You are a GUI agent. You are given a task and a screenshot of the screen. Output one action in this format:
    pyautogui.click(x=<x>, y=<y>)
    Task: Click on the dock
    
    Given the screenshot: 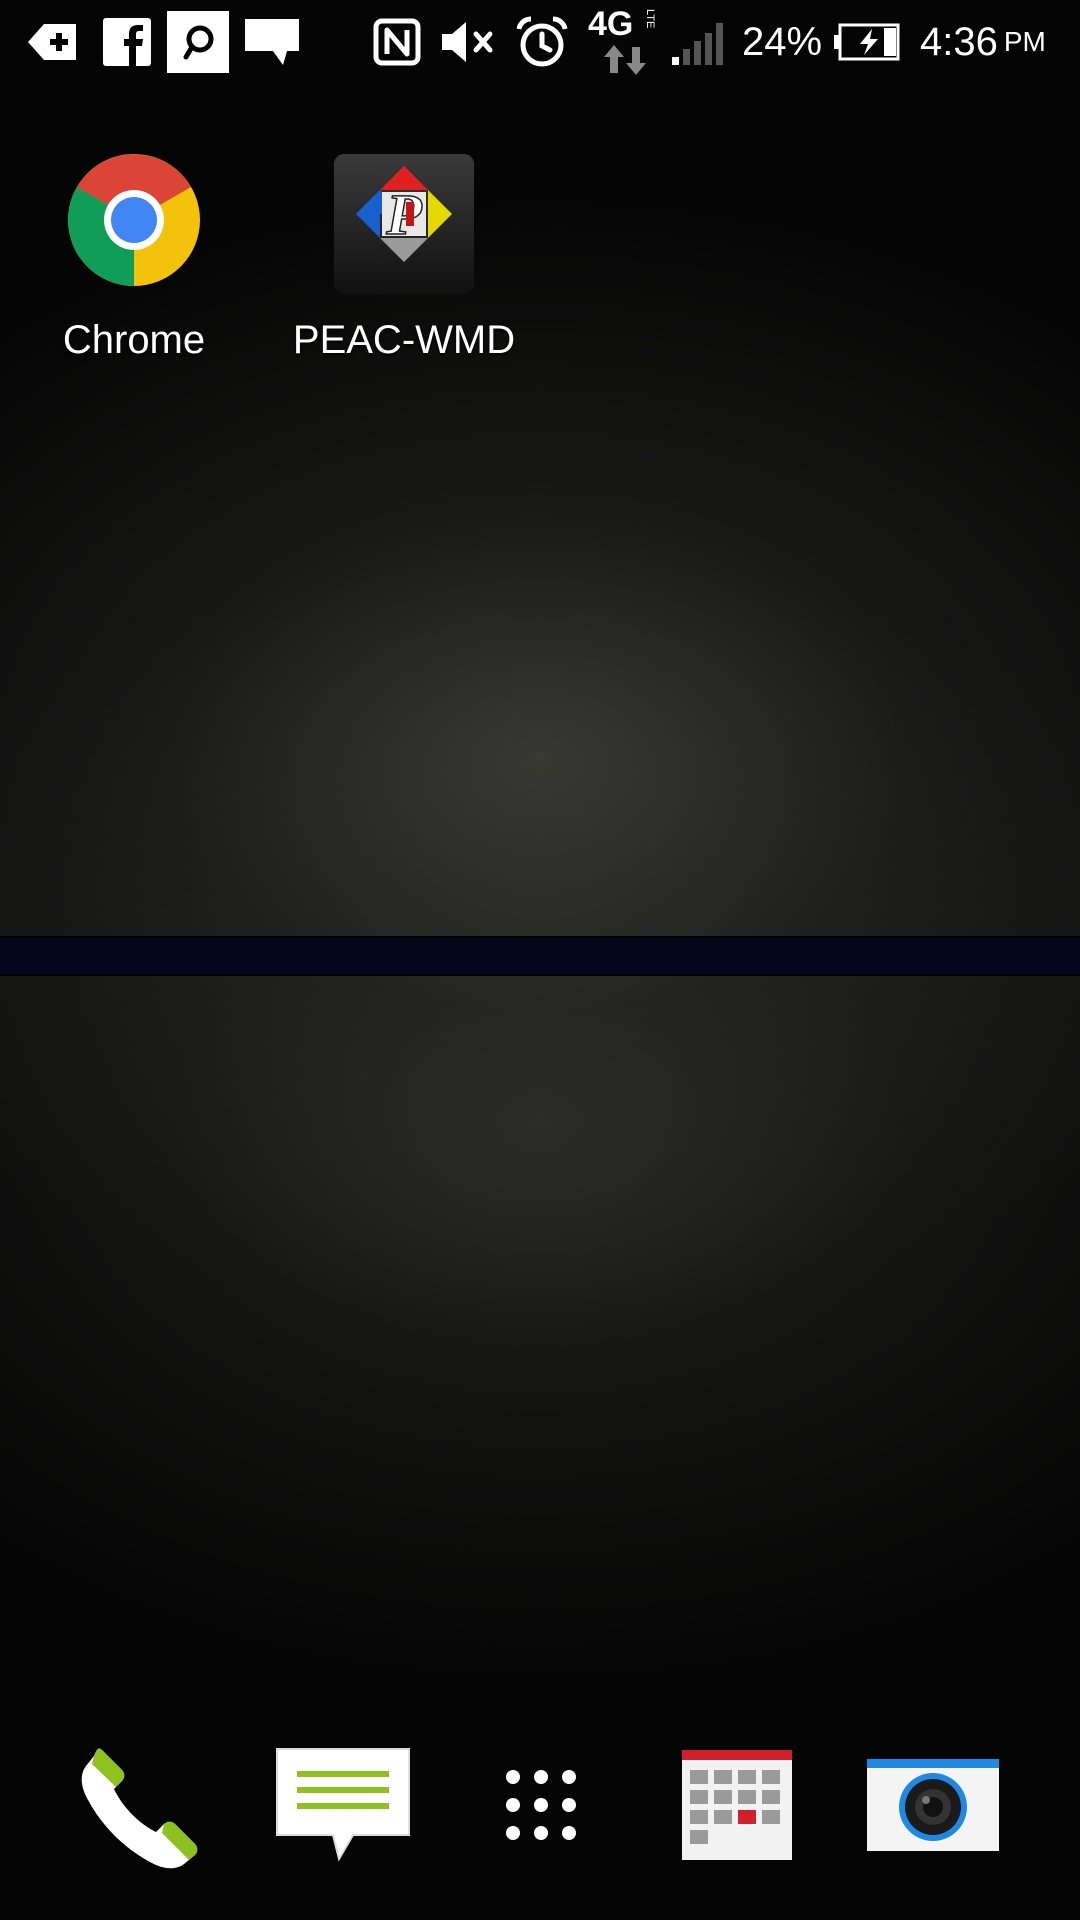 What is the action you would take?
    pyautogui.click(x=540, y=1810)
    